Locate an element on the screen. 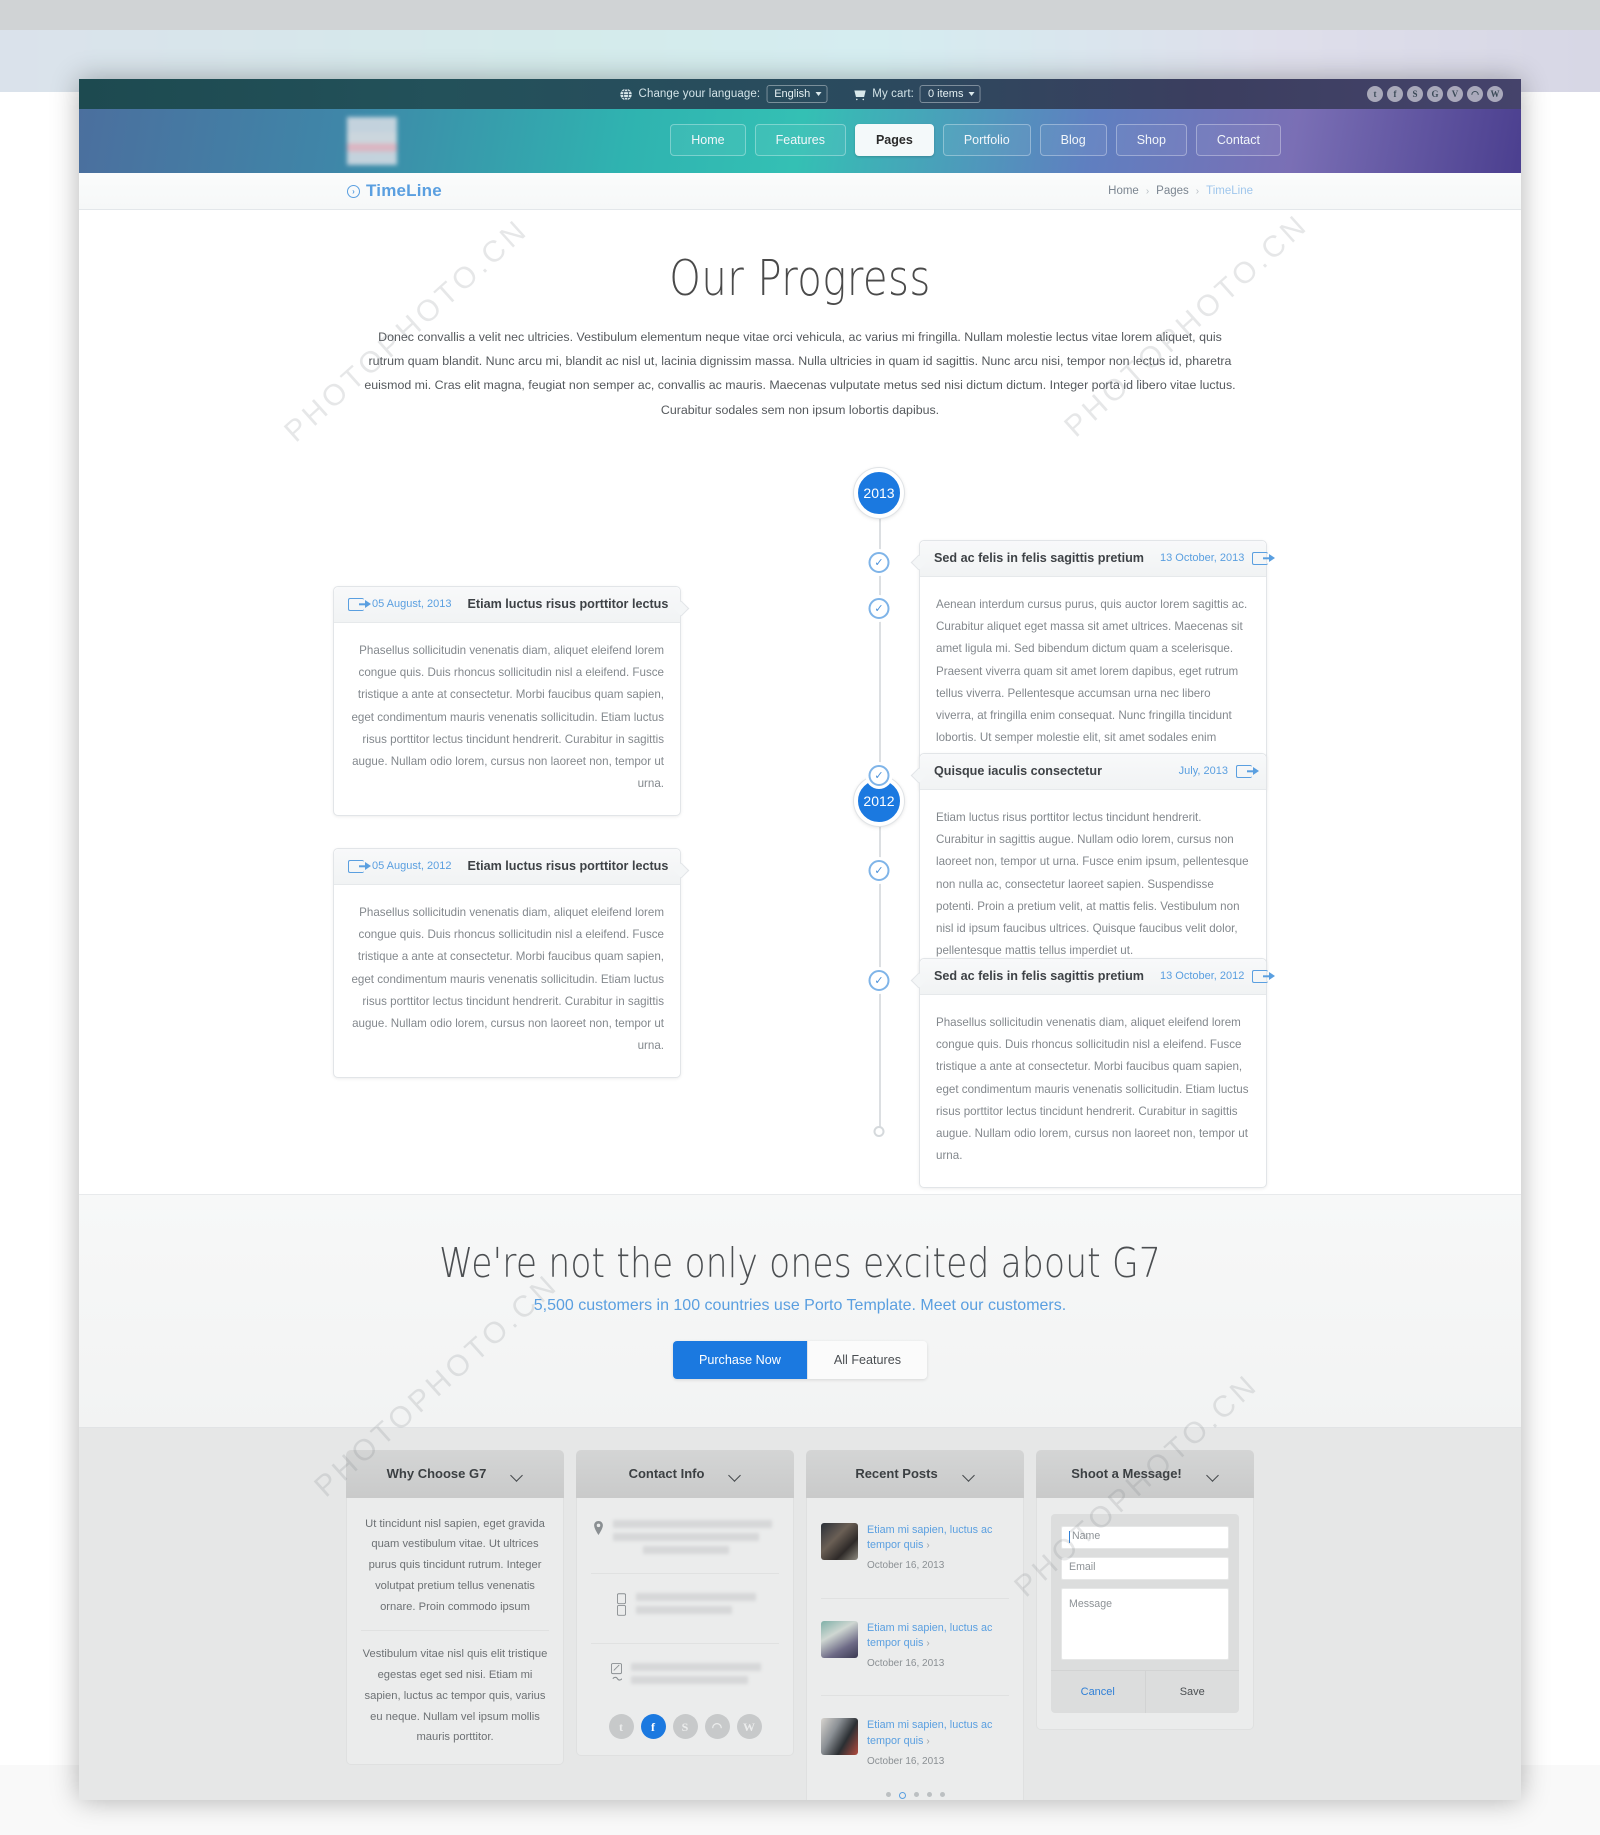  widget-header-shoot-message: Shoot a Message! is located at coordinates (1145, 1473).